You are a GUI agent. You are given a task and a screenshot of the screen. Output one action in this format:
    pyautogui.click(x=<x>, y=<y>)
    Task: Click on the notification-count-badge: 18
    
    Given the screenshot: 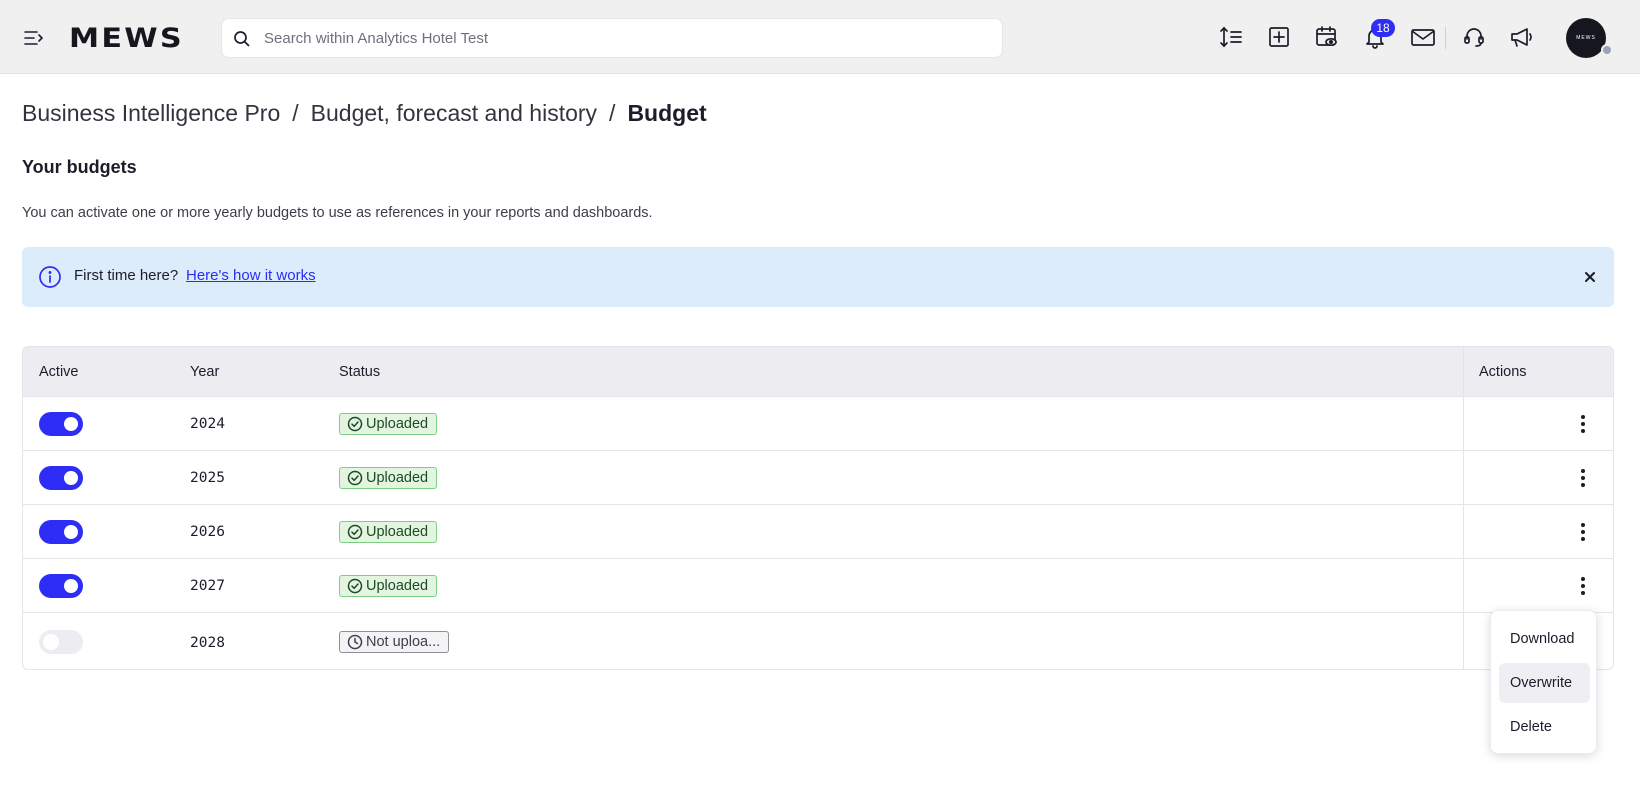 What is the action you would take?
    pyautogui.click(x=1383, y=28)
    